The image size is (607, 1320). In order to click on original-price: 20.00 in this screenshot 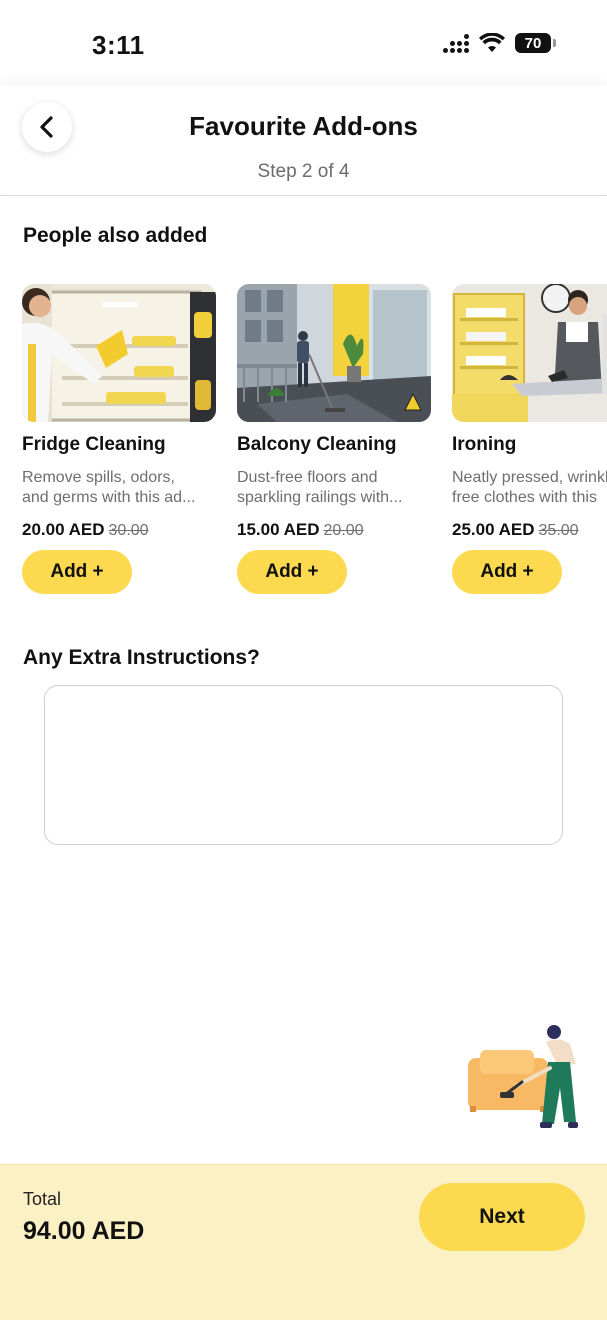, I will do `click(343, 530)`.